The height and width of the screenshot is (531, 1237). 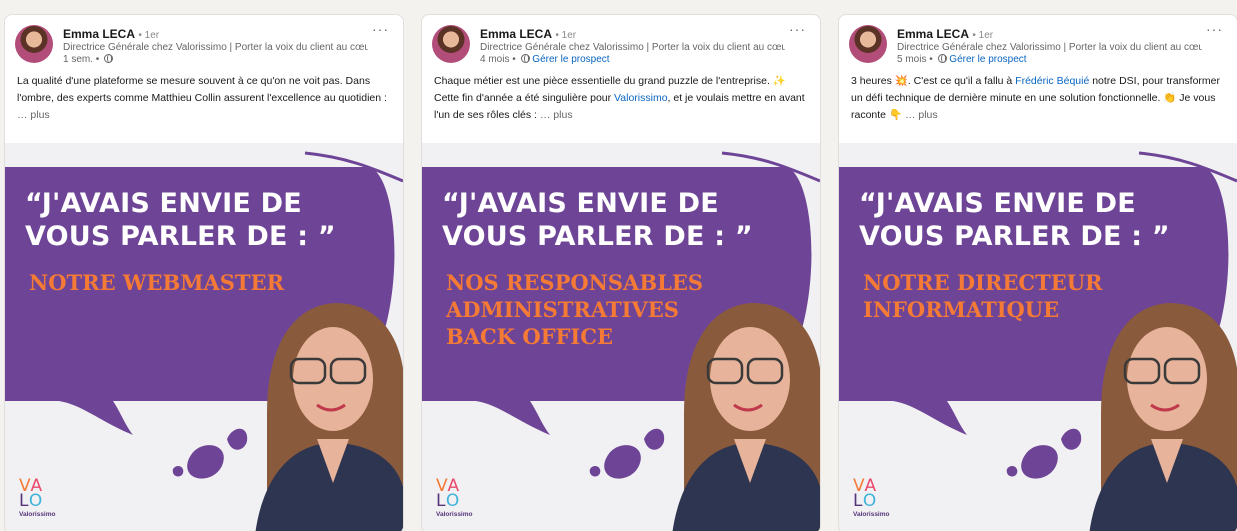 I want to click on mention-link: Frédéric Béquié, so click(x=1052, y=81).